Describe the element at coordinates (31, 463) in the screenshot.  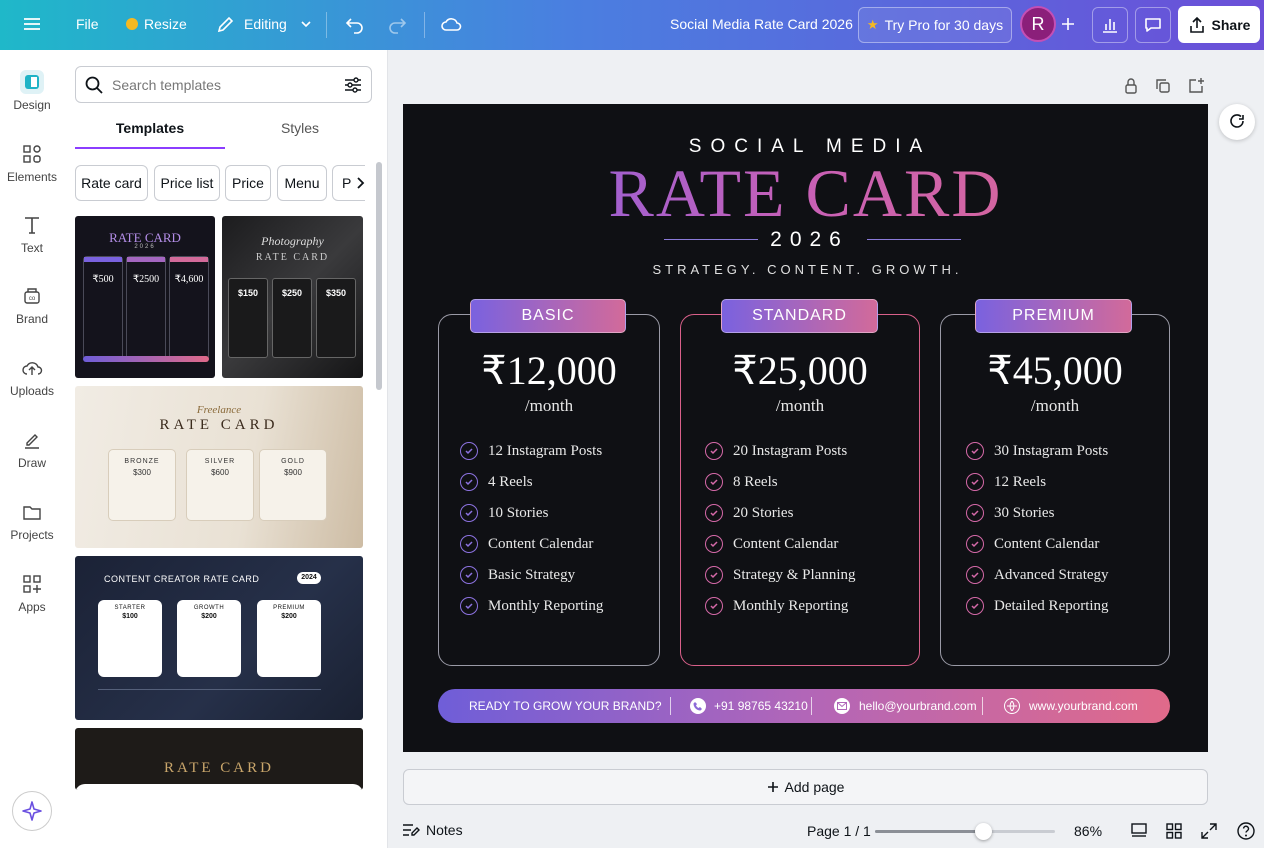
I see `rail-label: Draw` at that location.